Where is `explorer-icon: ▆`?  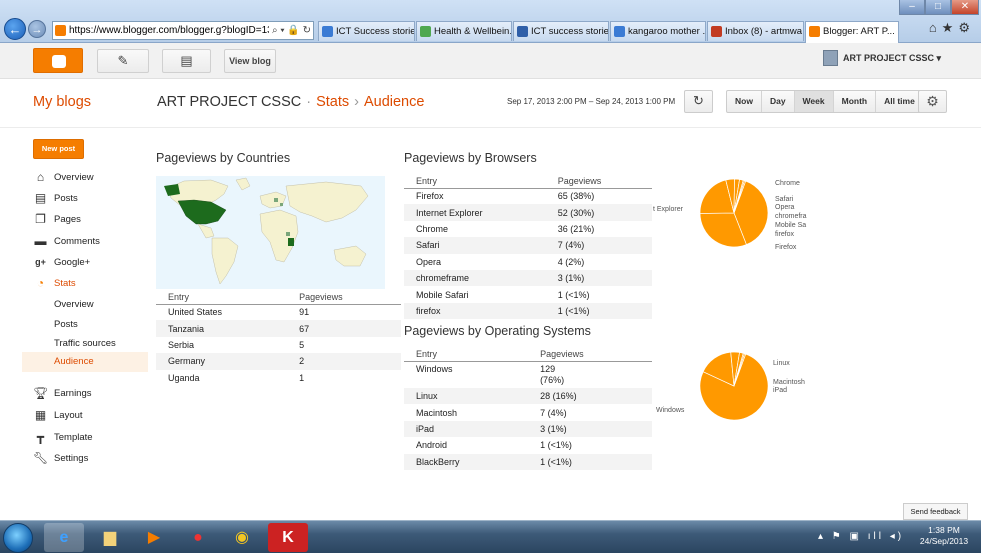
explorer-icon: ▆ is located at coordinates (110, 537).